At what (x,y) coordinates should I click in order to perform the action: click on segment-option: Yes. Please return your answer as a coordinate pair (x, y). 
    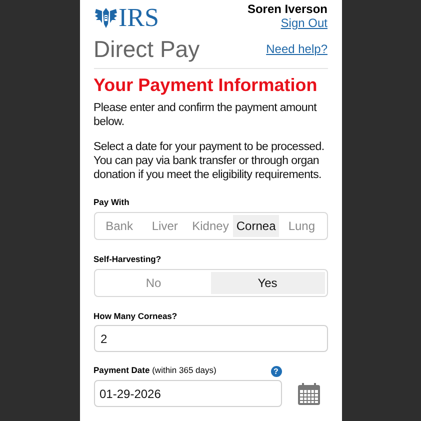
    Looking at the image, I should click on (267, 283).